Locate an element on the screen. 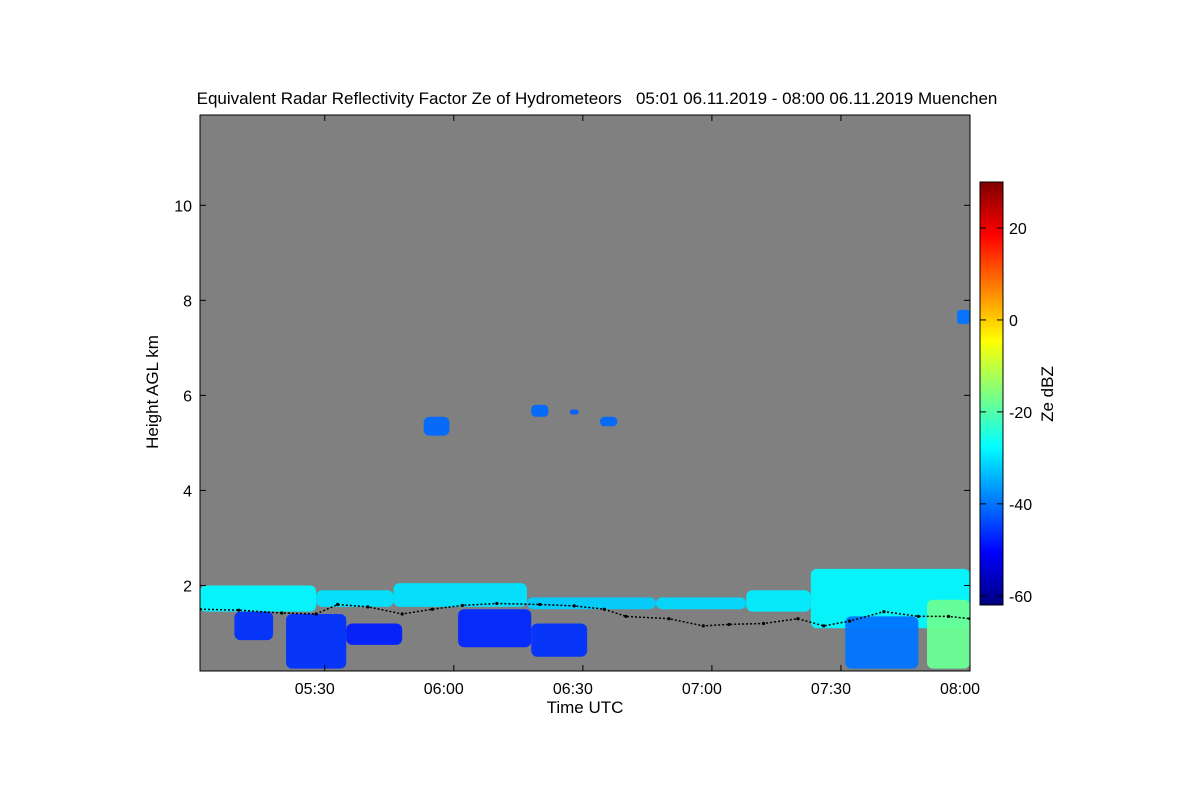  x-tick-label: 08:00 is located at coordinates (960, 689).